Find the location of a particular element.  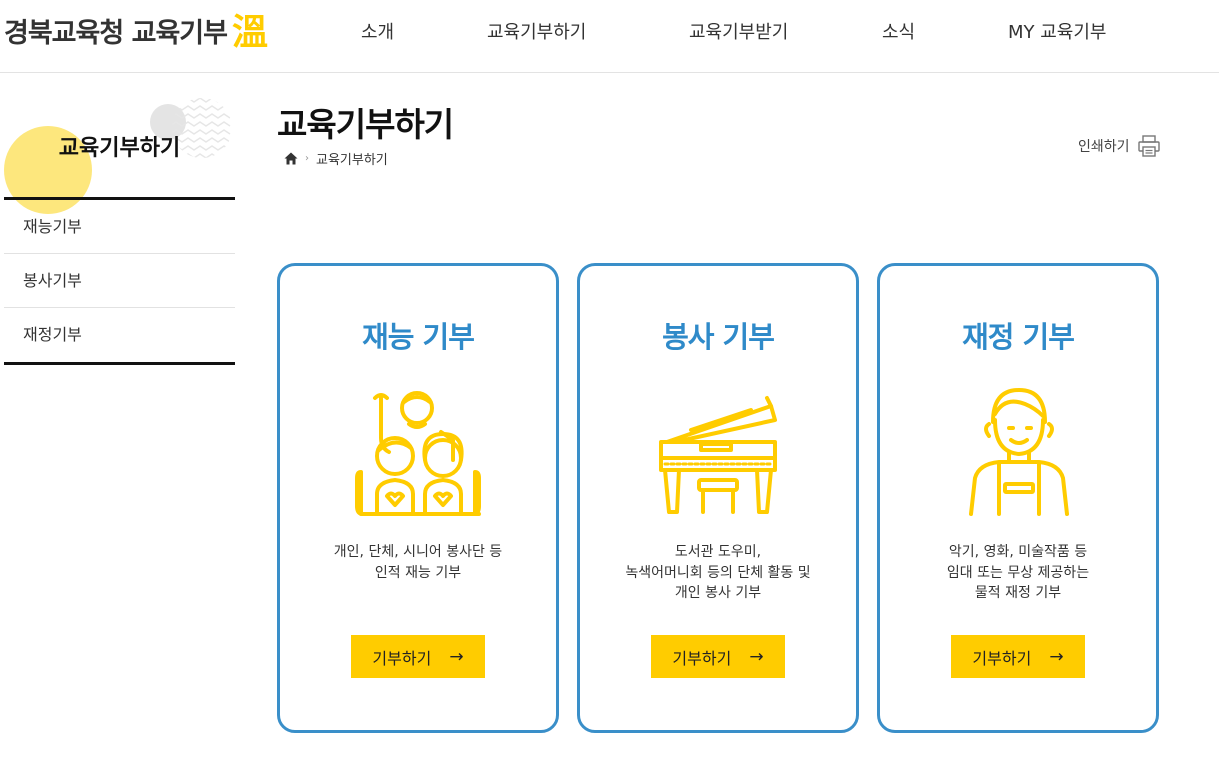

sidebar-item-volunteer: 봉사기부 is located at coordinates (119, 281).